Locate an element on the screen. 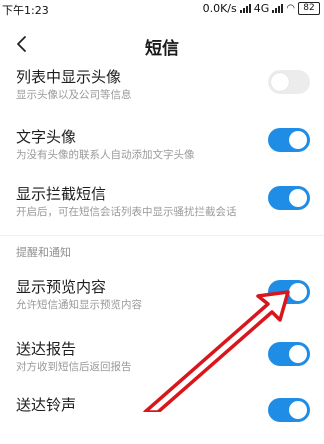  toggle-blocked is located at coordinates (289, 198).